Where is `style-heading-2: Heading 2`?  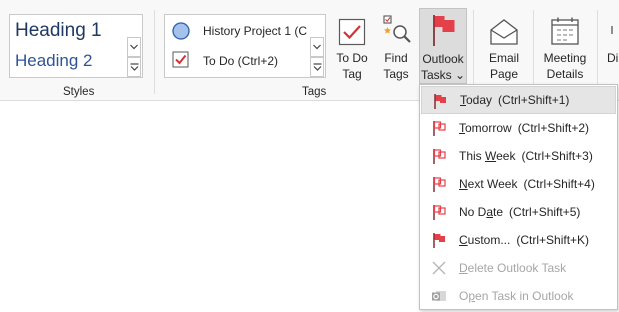
style-heading-2: Heading 2 is located at coordinates (54, 61).